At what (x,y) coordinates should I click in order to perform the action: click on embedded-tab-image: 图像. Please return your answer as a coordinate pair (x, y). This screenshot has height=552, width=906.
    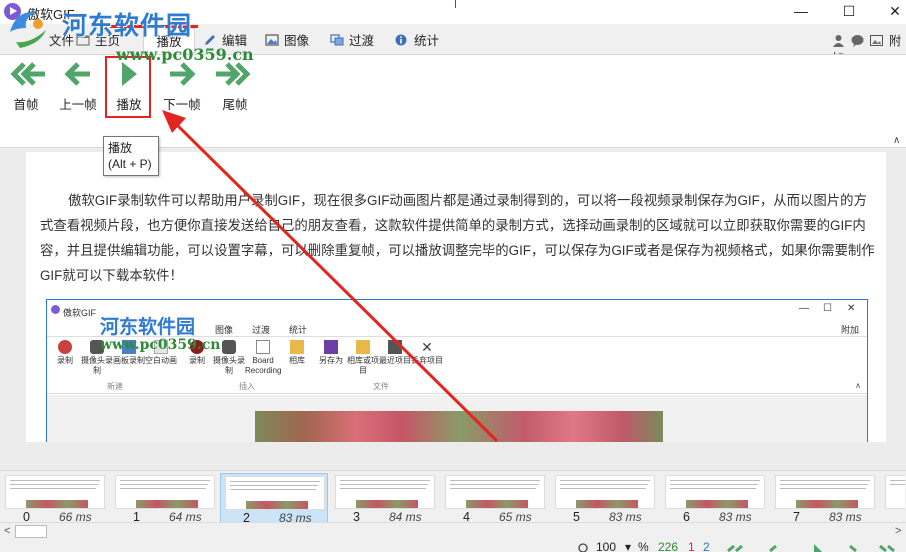
    Looking at the image, I should click on (224, 330).